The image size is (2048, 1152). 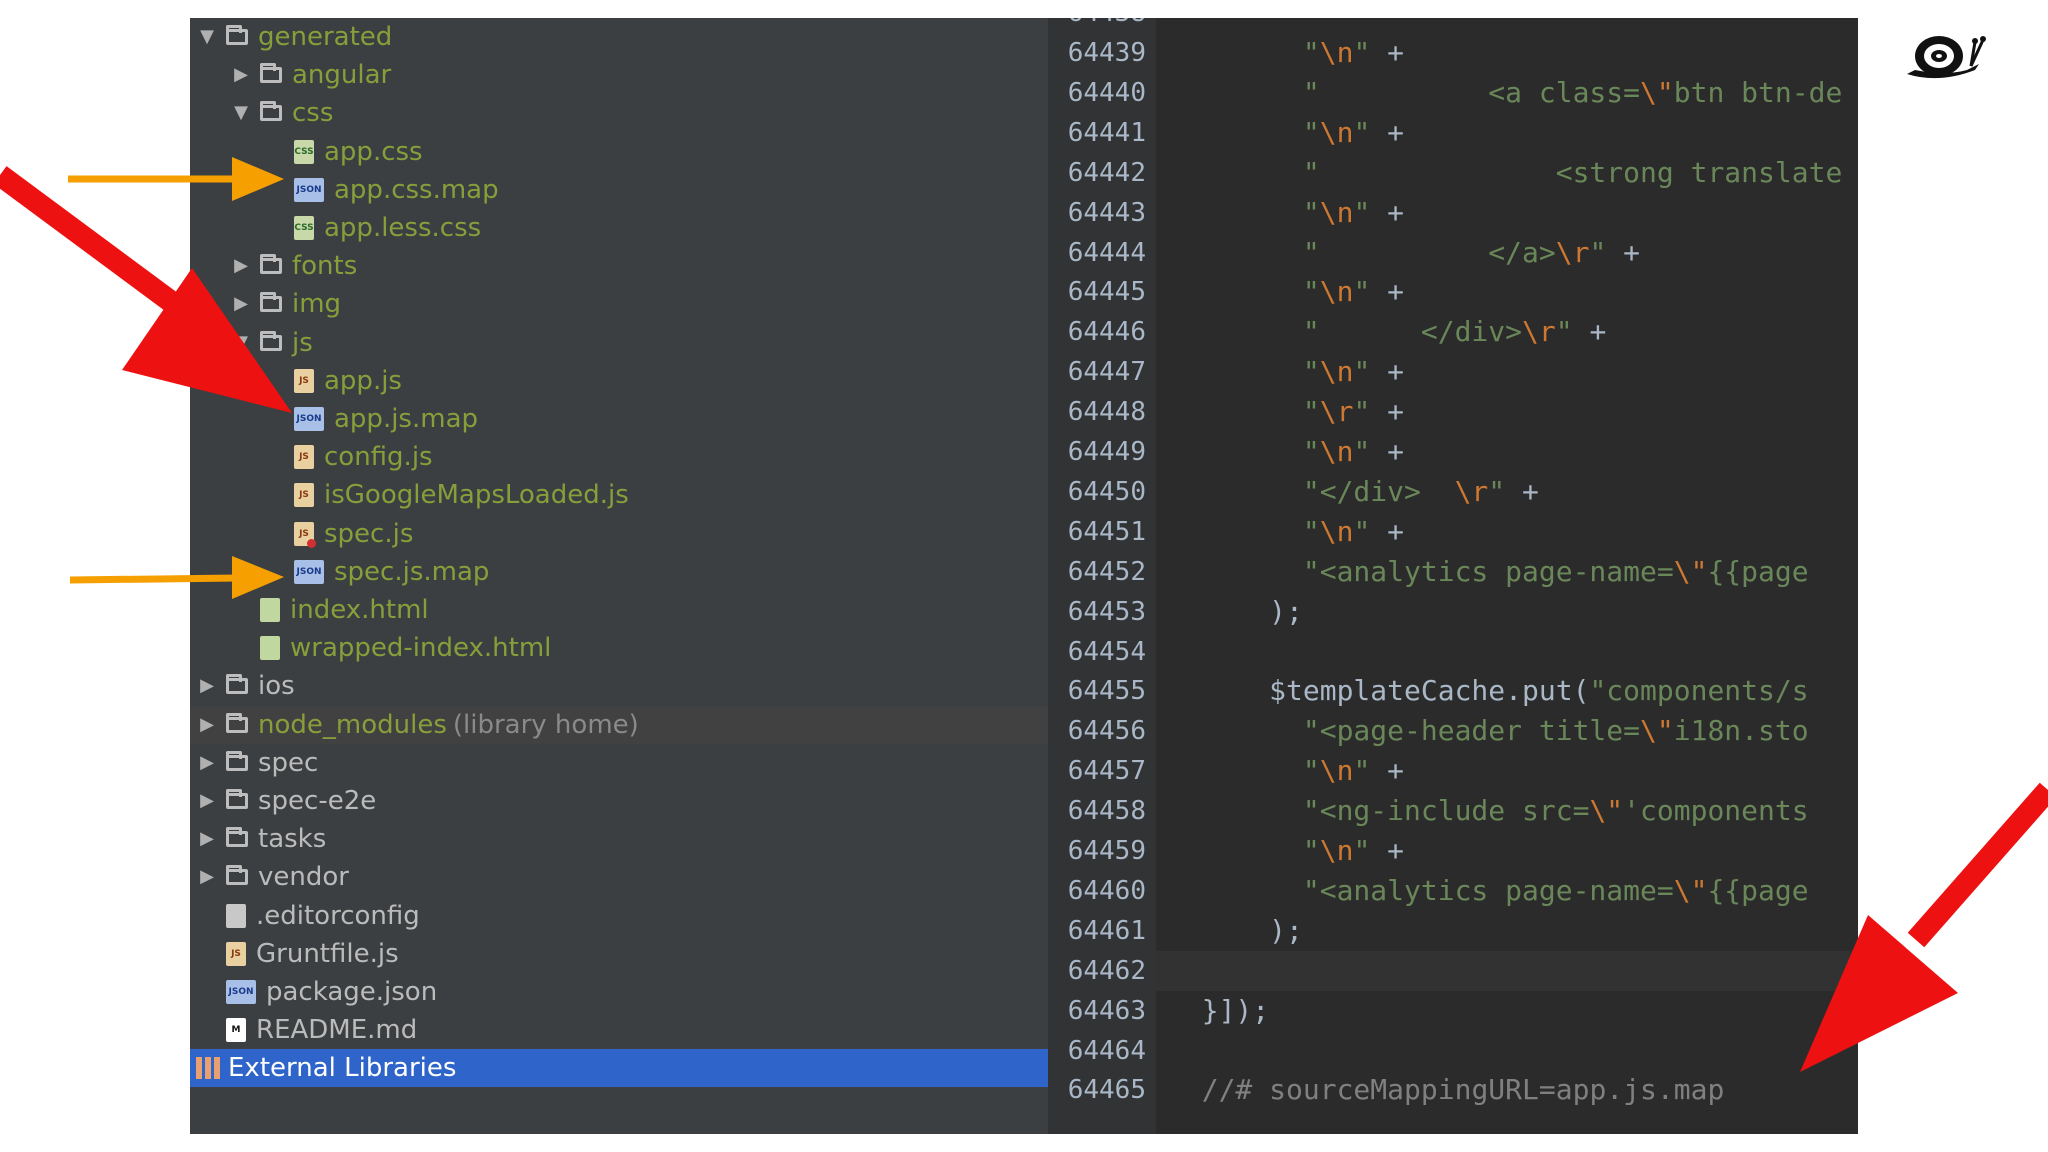 What do you see at coordinates (1946, 57) in the screenshot?
I see `snail-icon` at bounding box center [1946, 57].